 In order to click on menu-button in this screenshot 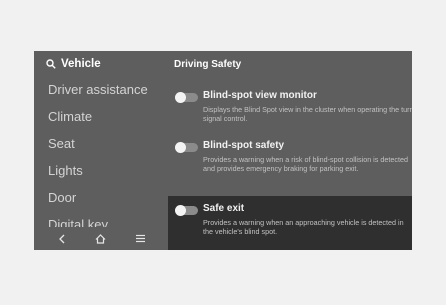, I will do `click(140, 239)`.